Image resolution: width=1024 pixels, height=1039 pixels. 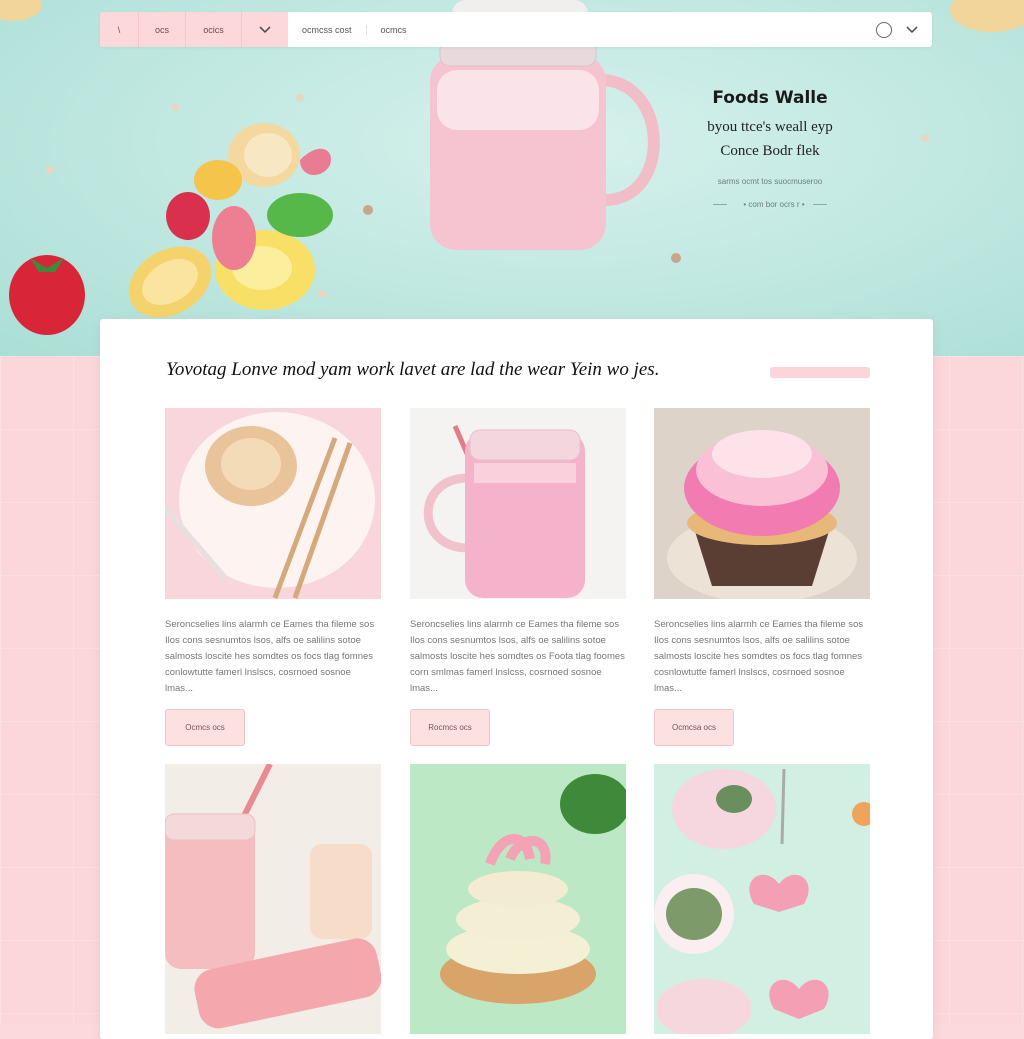 I want to click on hero-caption-dots: • com bor ocrs r •, so click(x=770, y=204).